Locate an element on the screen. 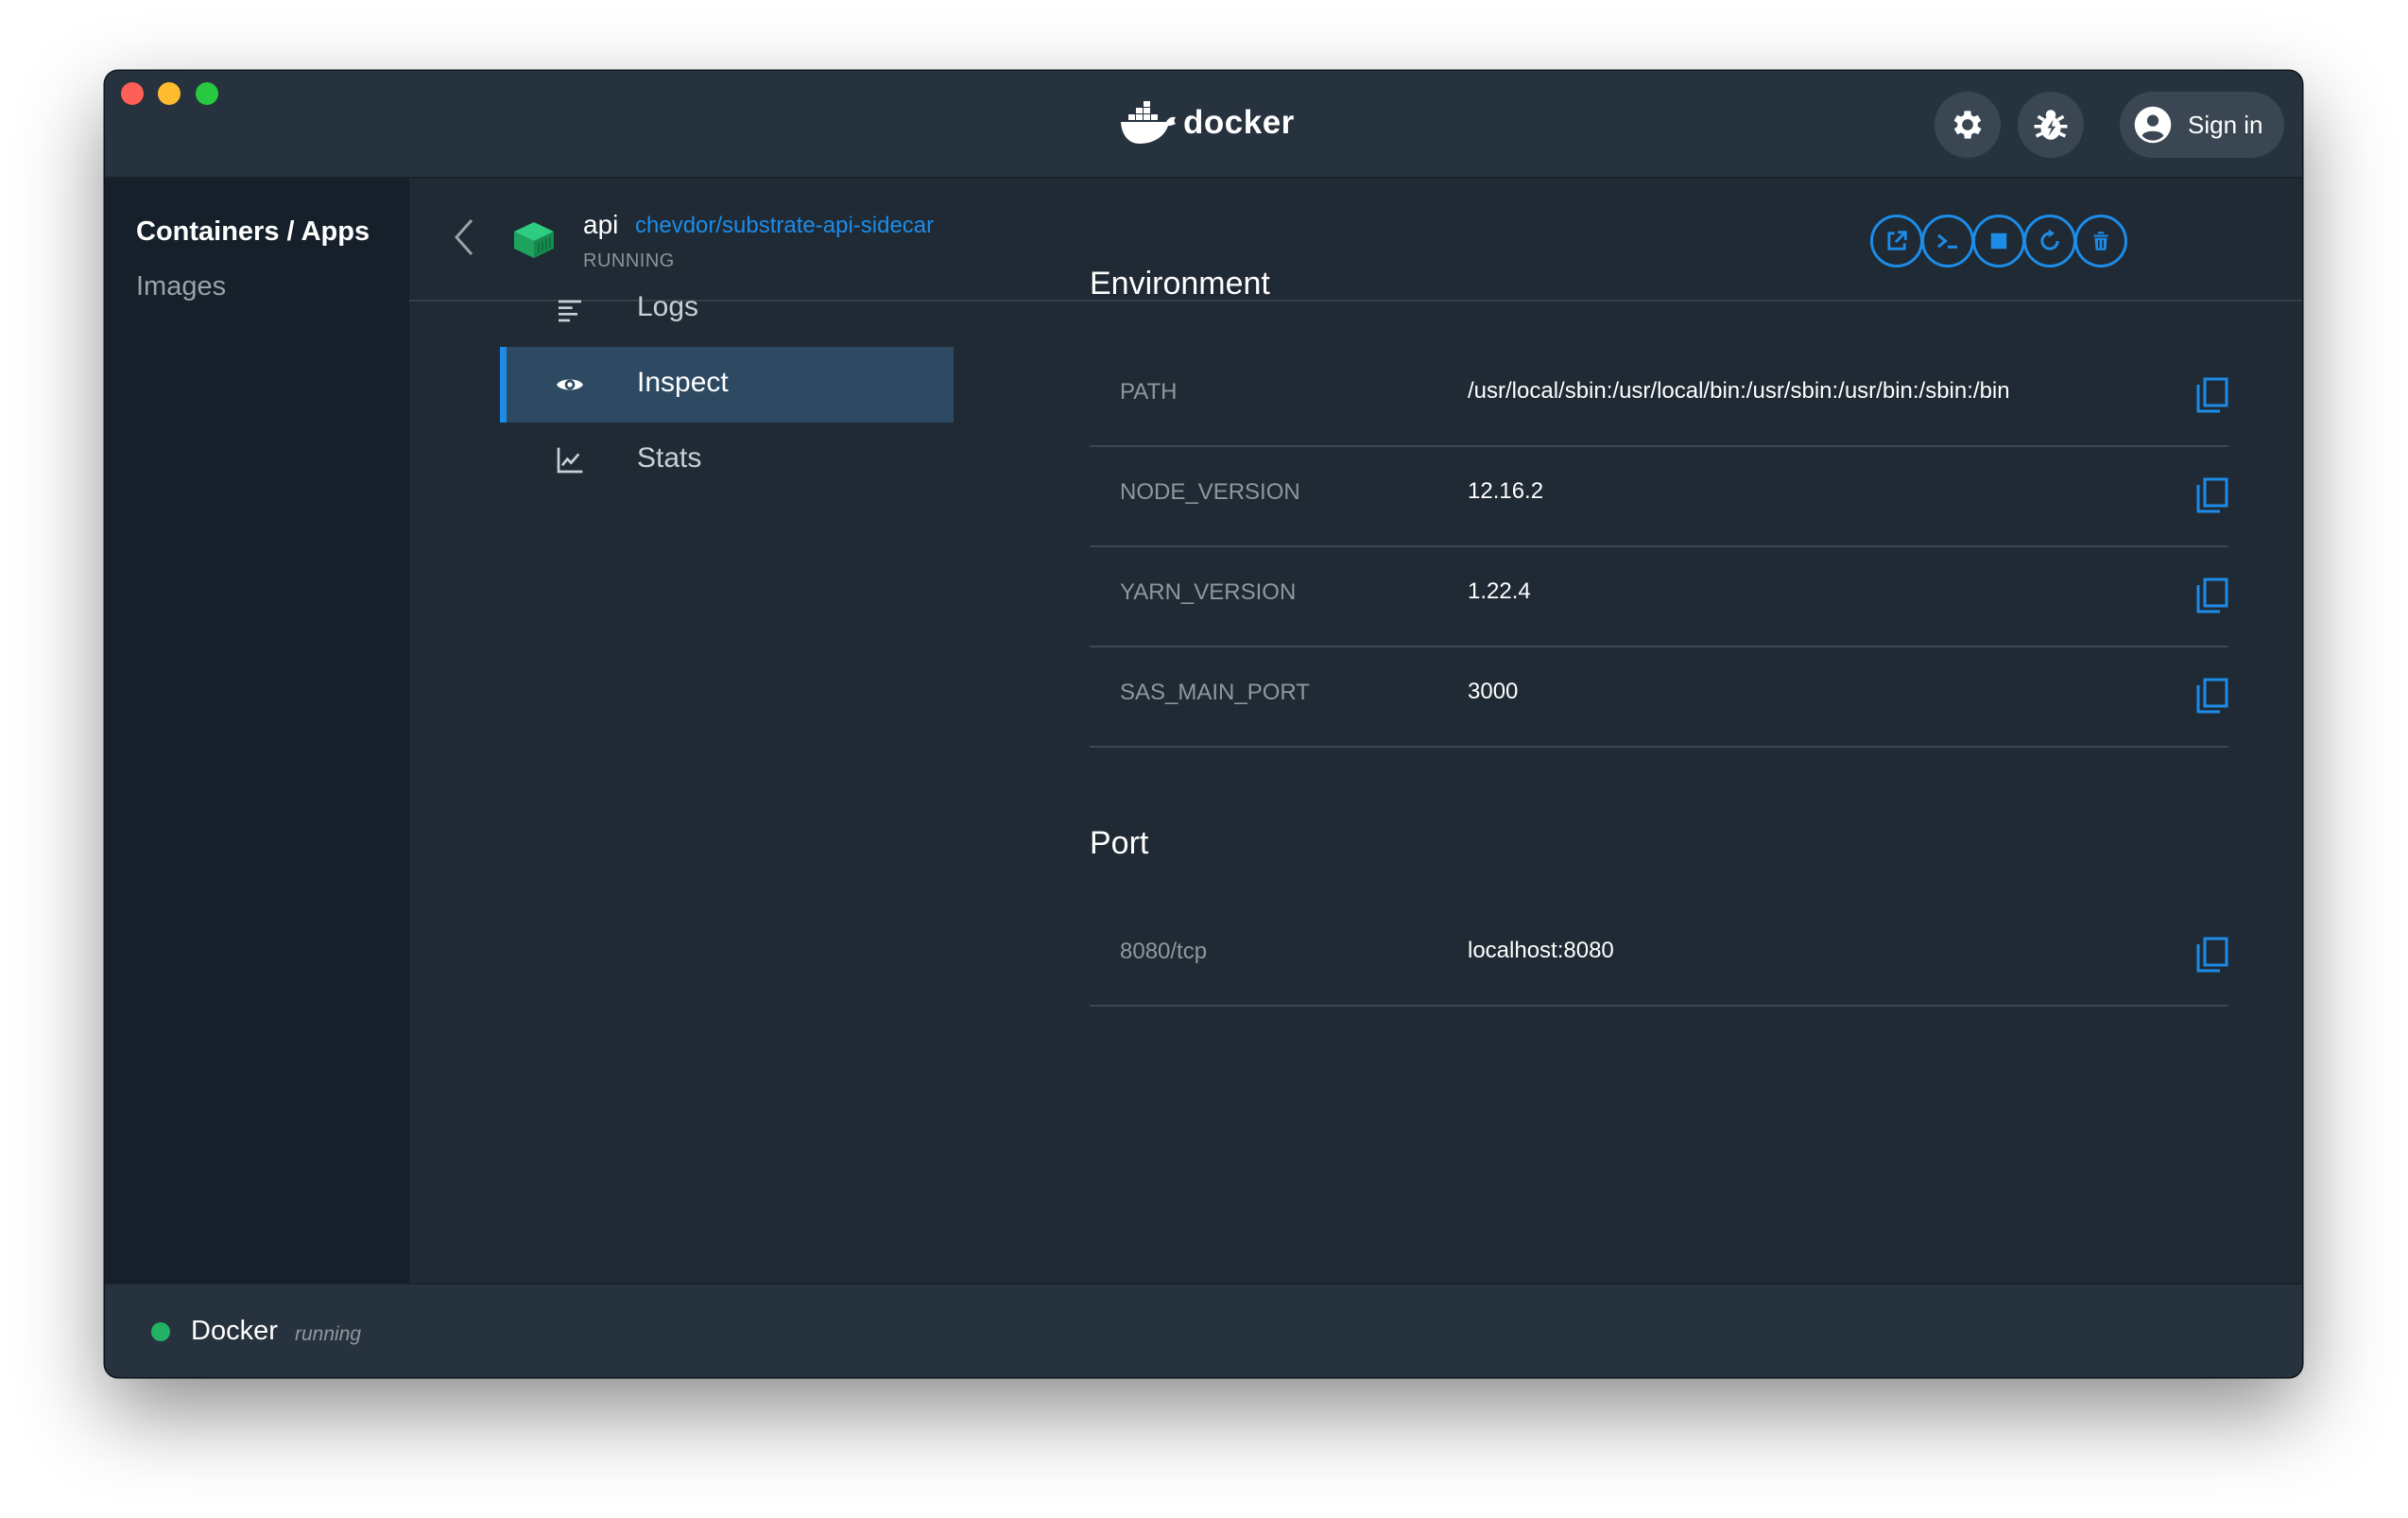 This screenshot has width=2408, height=1518. port-value: localhost:8080 is located at coordinates (1541, 950).